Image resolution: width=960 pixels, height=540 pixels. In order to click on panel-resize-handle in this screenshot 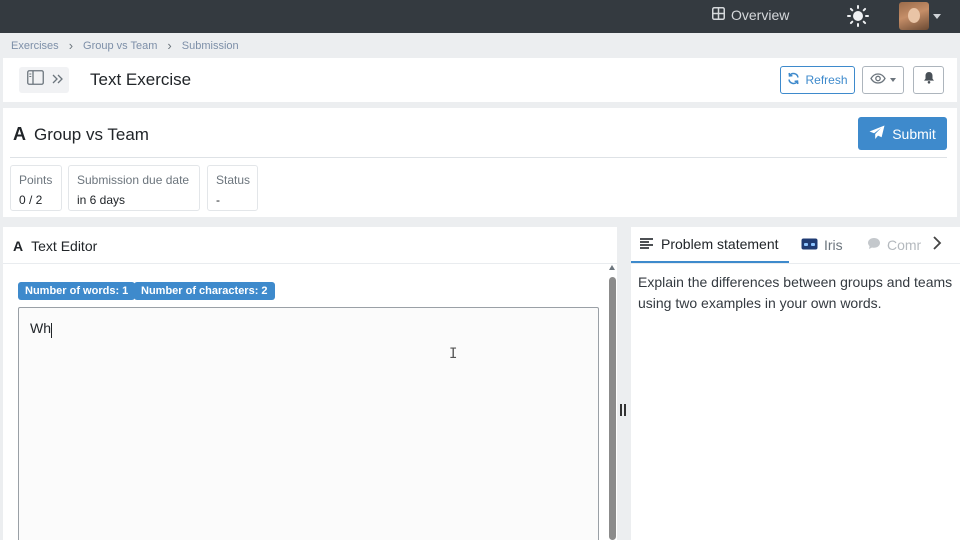, I will do `click(624, 410)`.